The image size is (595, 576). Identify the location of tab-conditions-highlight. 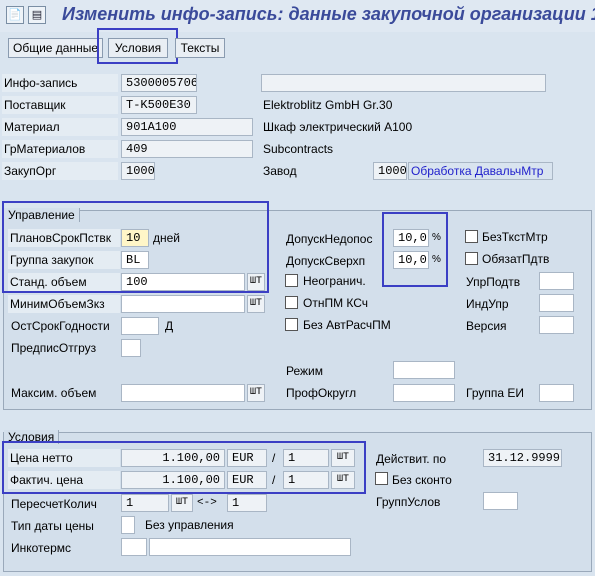
(137, 46).